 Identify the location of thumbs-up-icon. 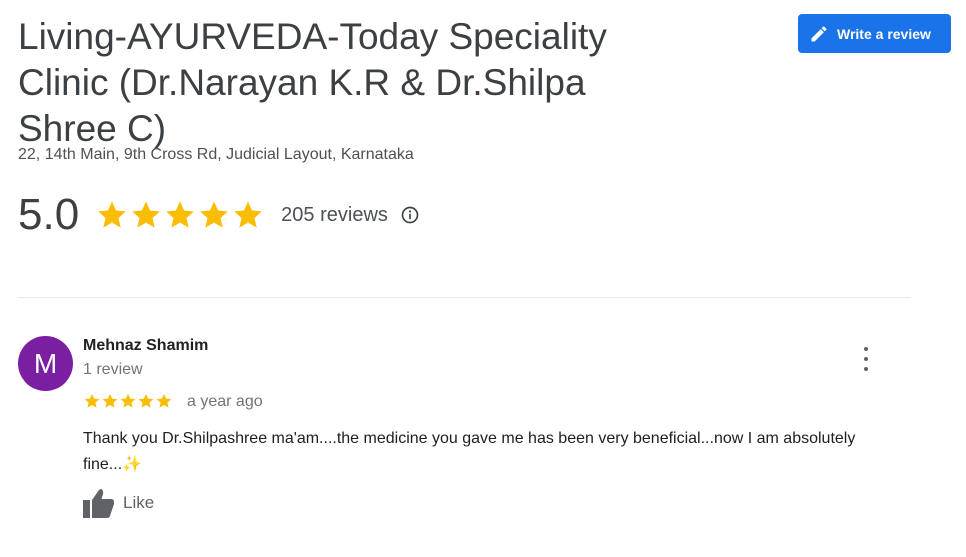
(99, 503).